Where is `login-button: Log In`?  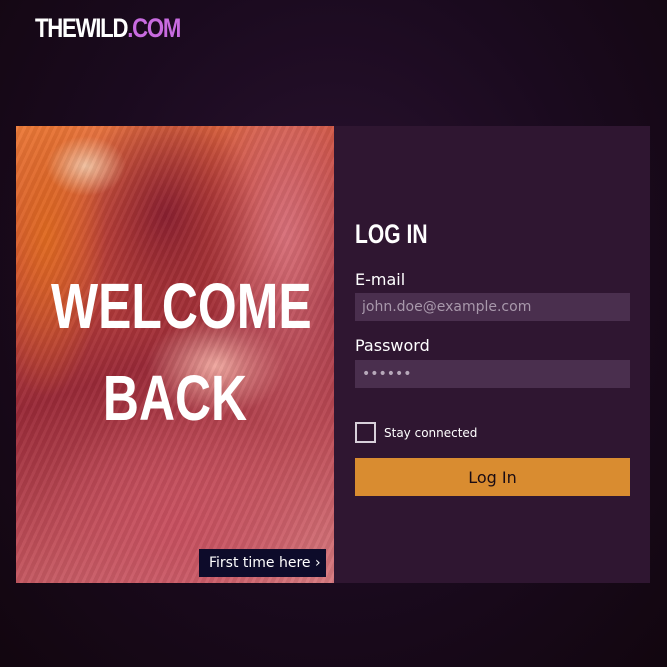
login-button: Log In is located at coordinates (492, 477).